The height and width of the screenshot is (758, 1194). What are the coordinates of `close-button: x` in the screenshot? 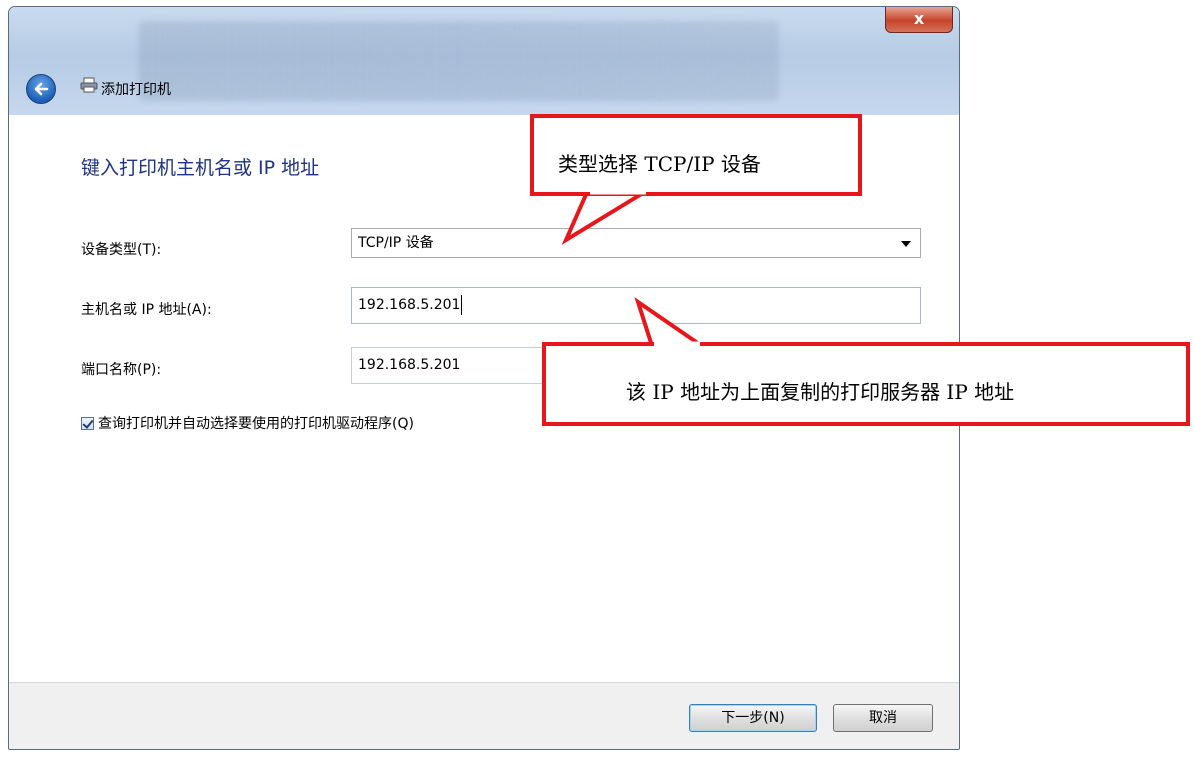 It's located at (919, 20).